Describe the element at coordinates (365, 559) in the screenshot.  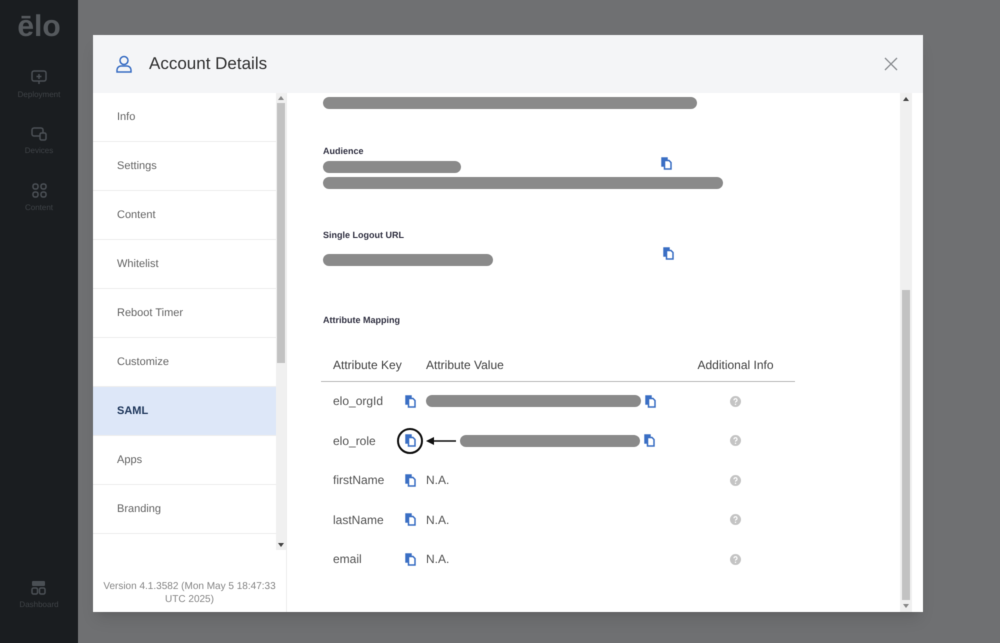
I see `attribute-key: email` at that location.